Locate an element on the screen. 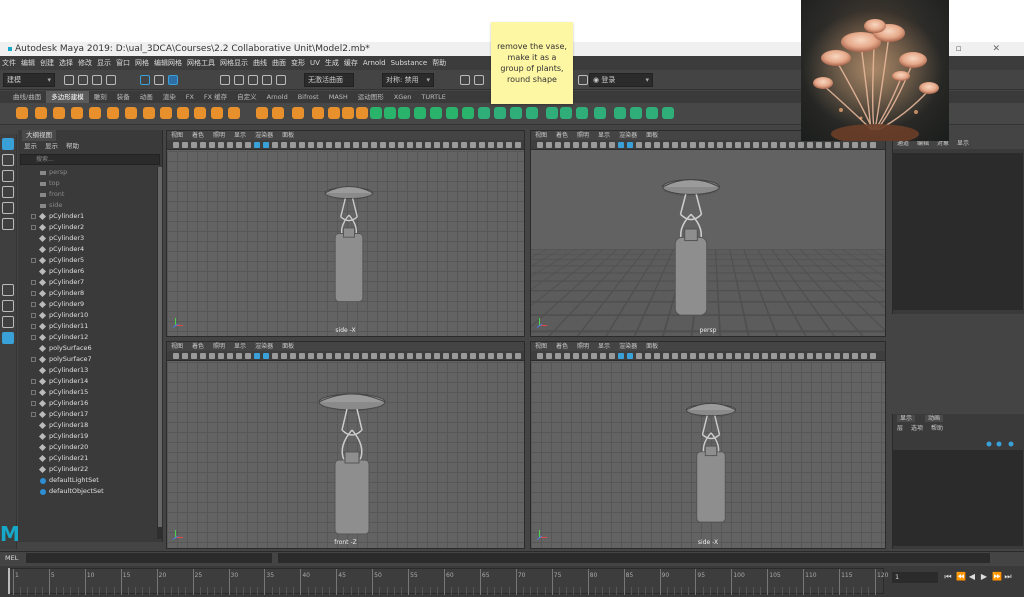  outliner-item: pCylinder14 is located at coordinates (87, 381).